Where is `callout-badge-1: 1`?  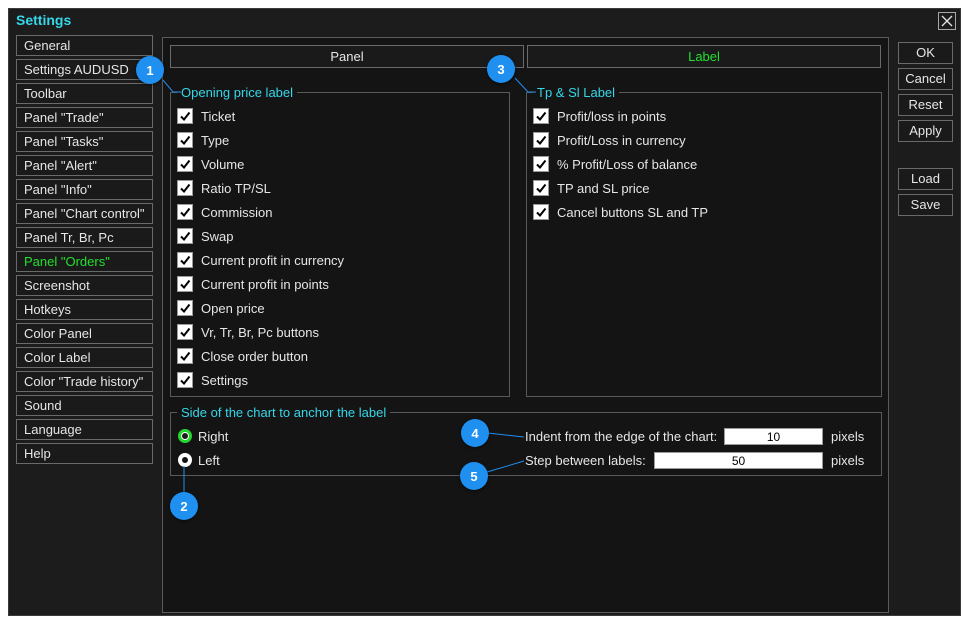
callout-badge-1: 1 is located at coordinates (150, 70).